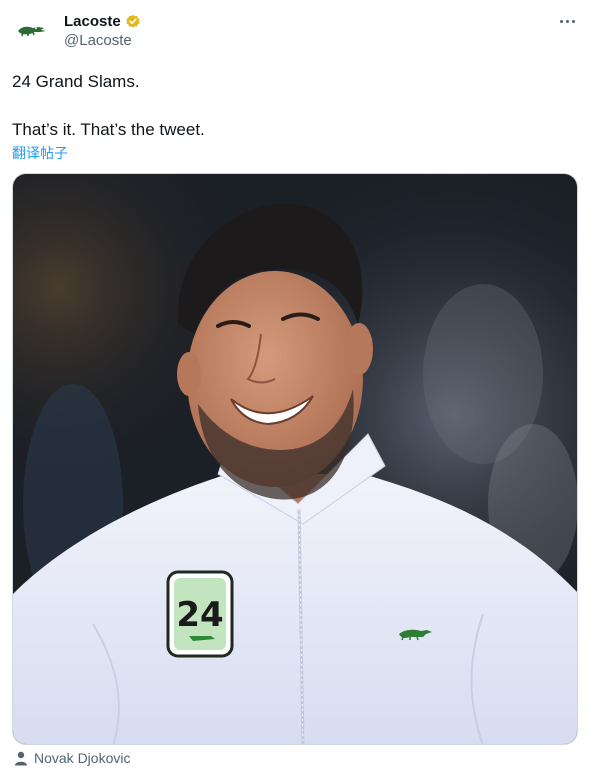  I want to click on tagged-people: Novak Djokovic, so click(72, 758).